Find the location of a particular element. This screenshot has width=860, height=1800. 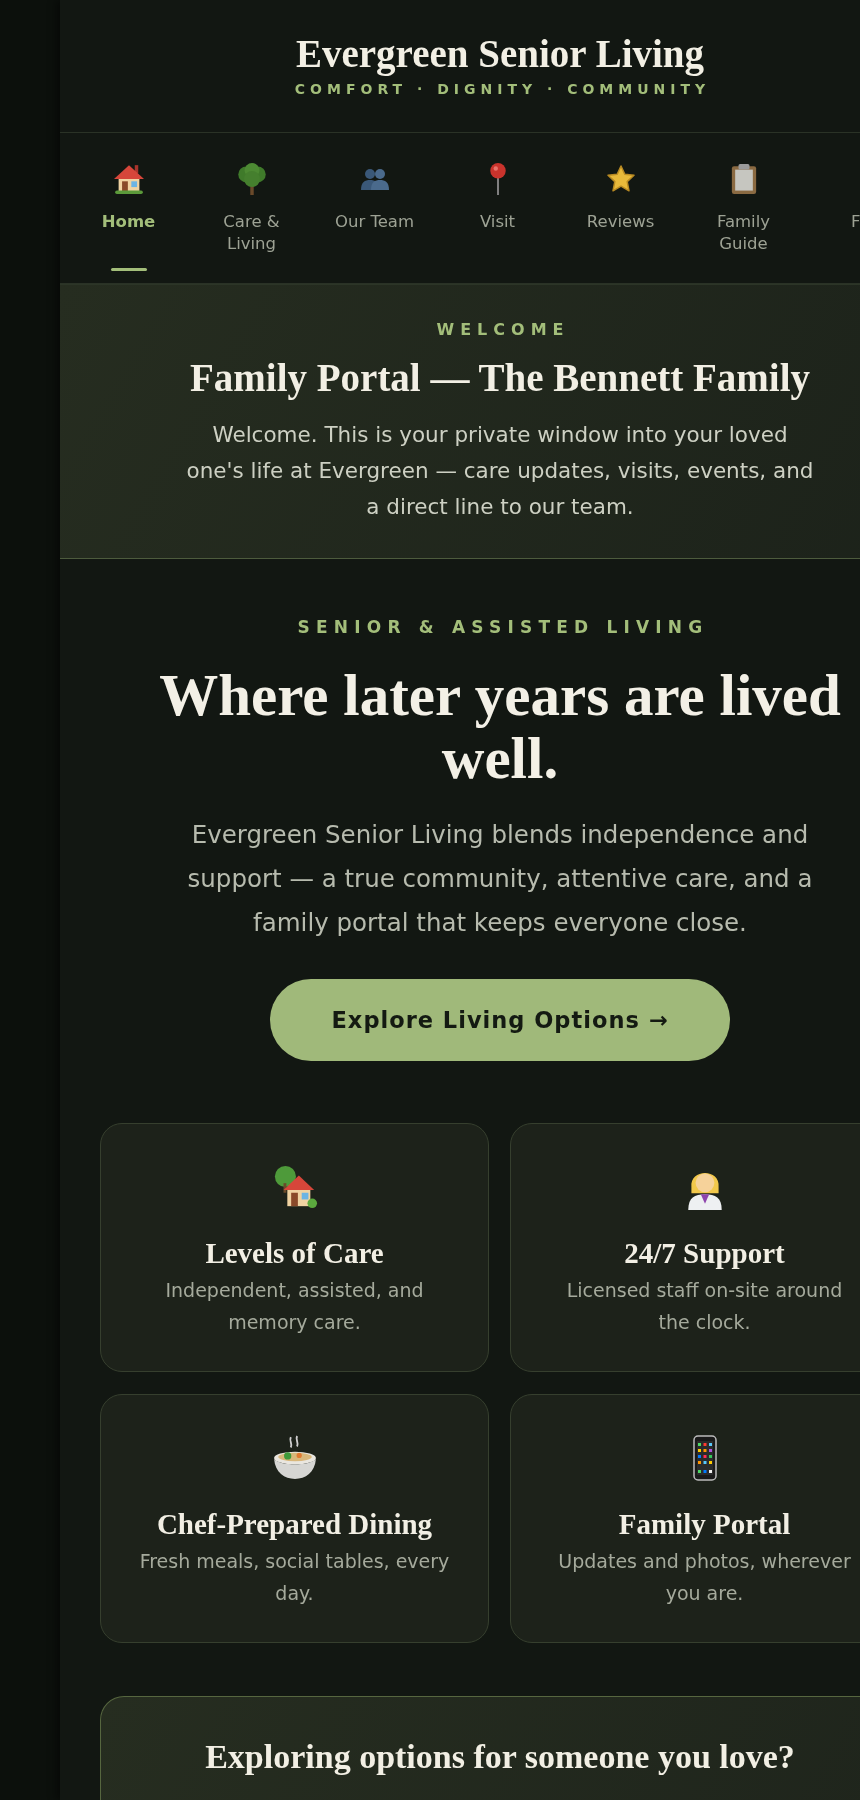

tagline: COMFORT · DIGNITY · COMMUNITY is located at coordinates (502, 89).